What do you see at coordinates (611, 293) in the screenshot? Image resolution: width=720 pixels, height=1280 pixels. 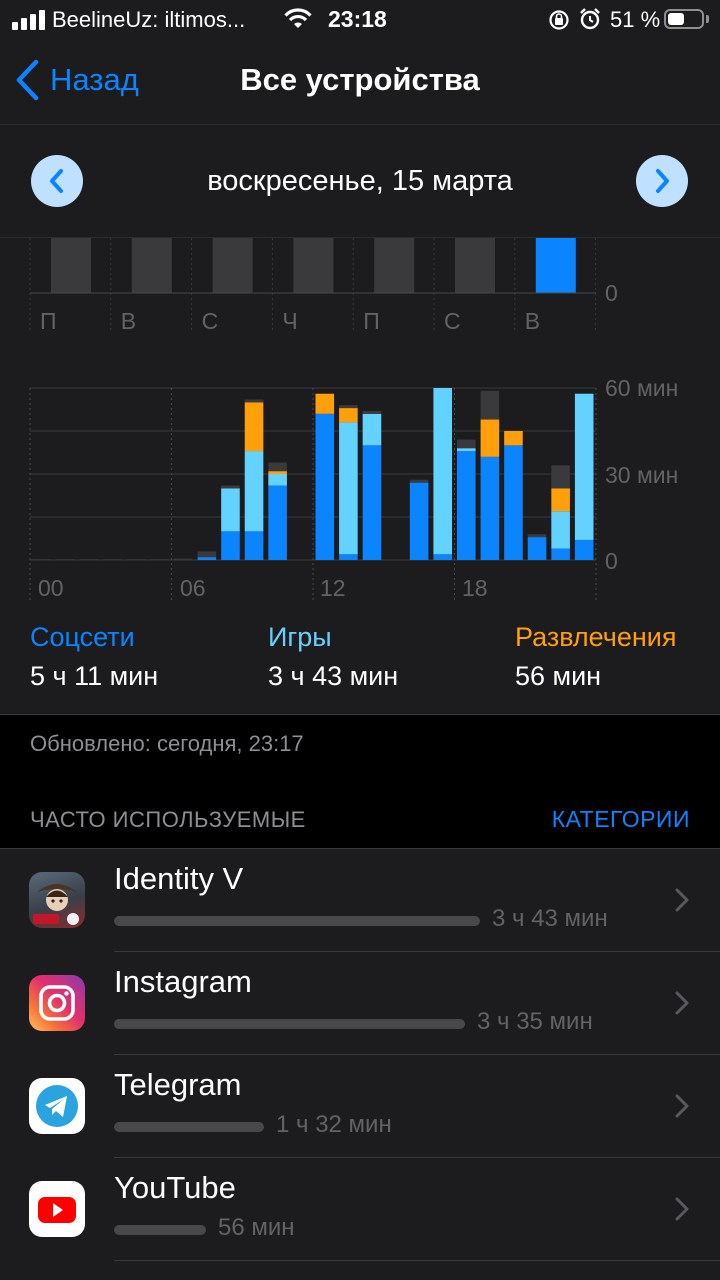 I see `weekly-zero-label: 0` at bounding box center [611, 293].